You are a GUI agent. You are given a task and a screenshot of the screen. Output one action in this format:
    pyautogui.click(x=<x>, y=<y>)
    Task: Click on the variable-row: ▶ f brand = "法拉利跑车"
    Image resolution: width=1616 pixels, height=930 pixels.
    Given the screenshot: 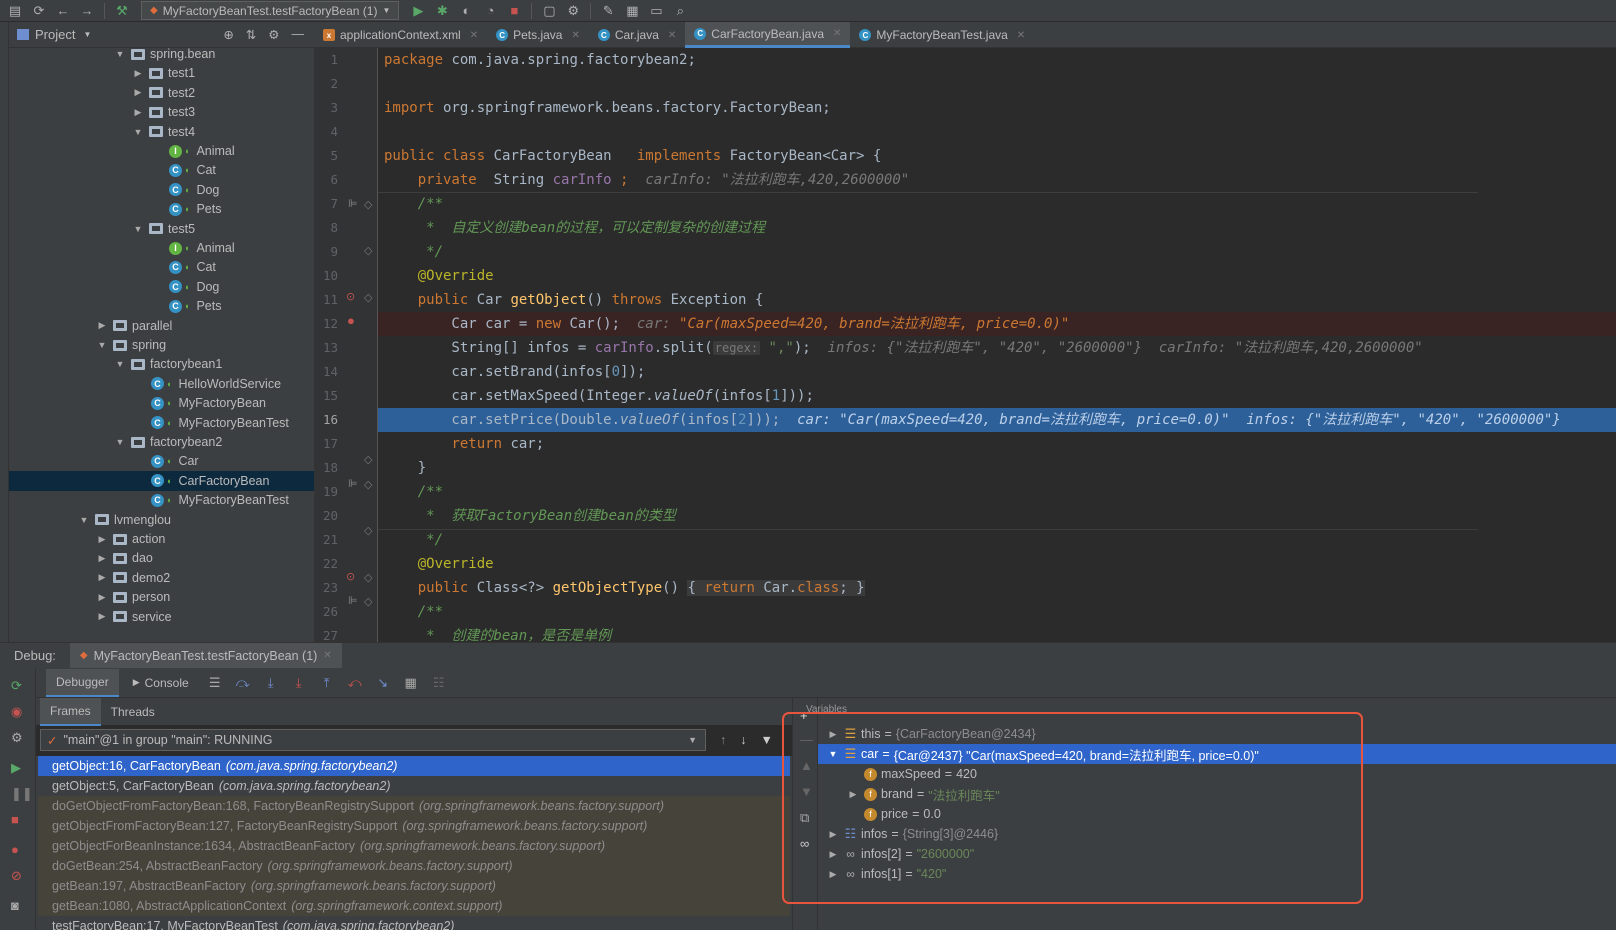 What is the action you would take?
    pyautogui.click(x=1217, y=794)
    